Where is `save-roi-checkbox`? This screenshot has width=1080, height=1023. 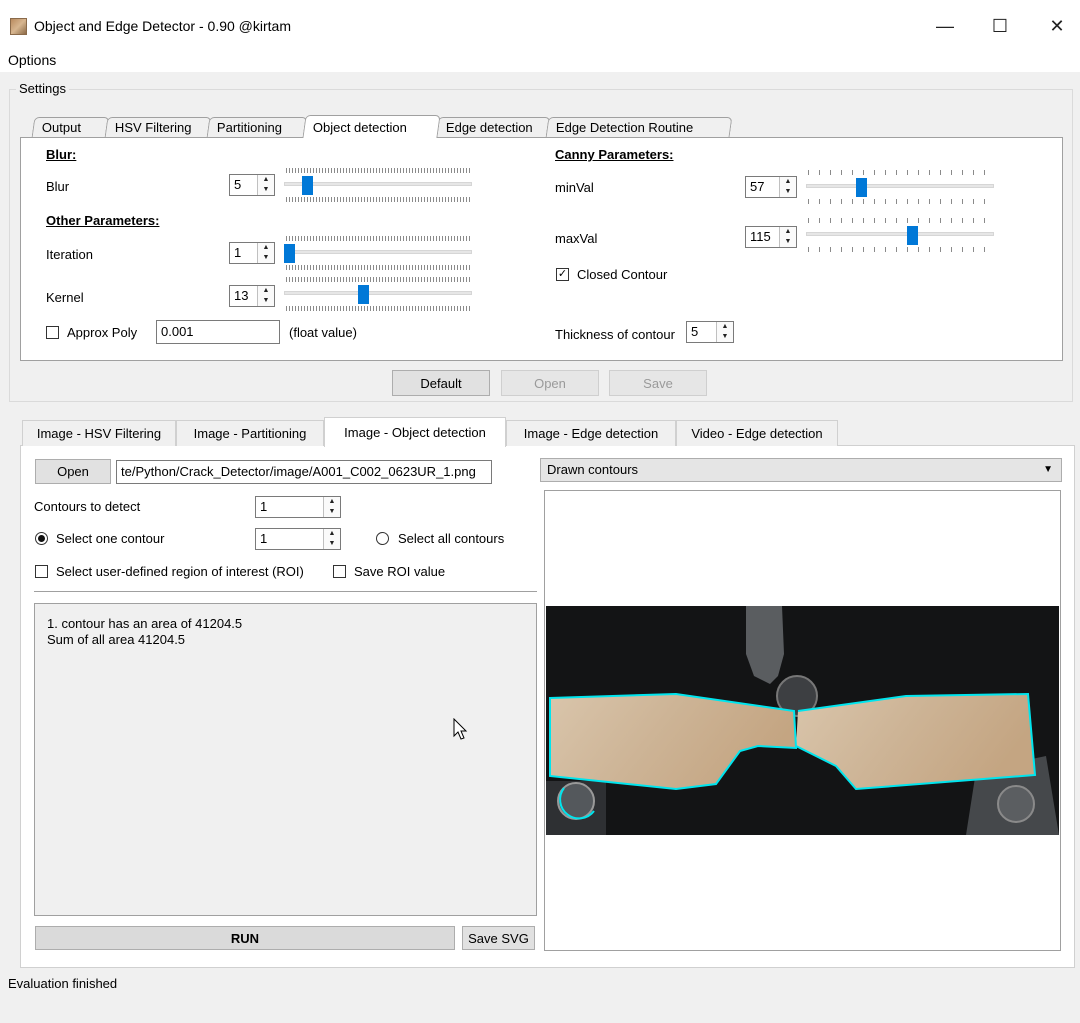
save-roi-checkbox is located at coordinates (339, 571).